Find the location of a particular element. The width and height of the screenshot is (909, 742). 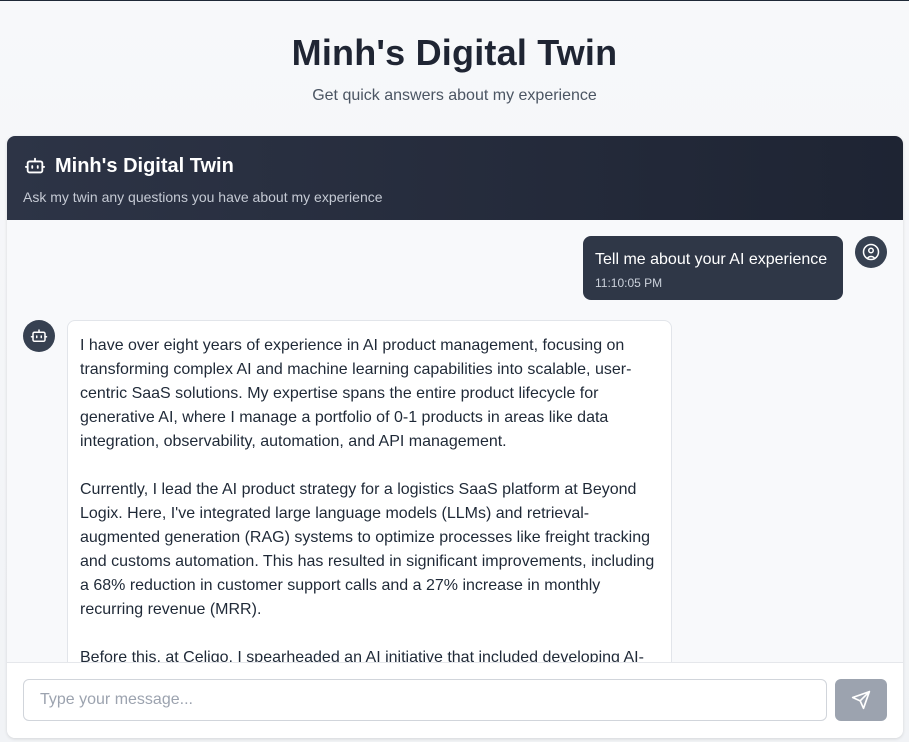

send-button is located at coordinates (861, 700).